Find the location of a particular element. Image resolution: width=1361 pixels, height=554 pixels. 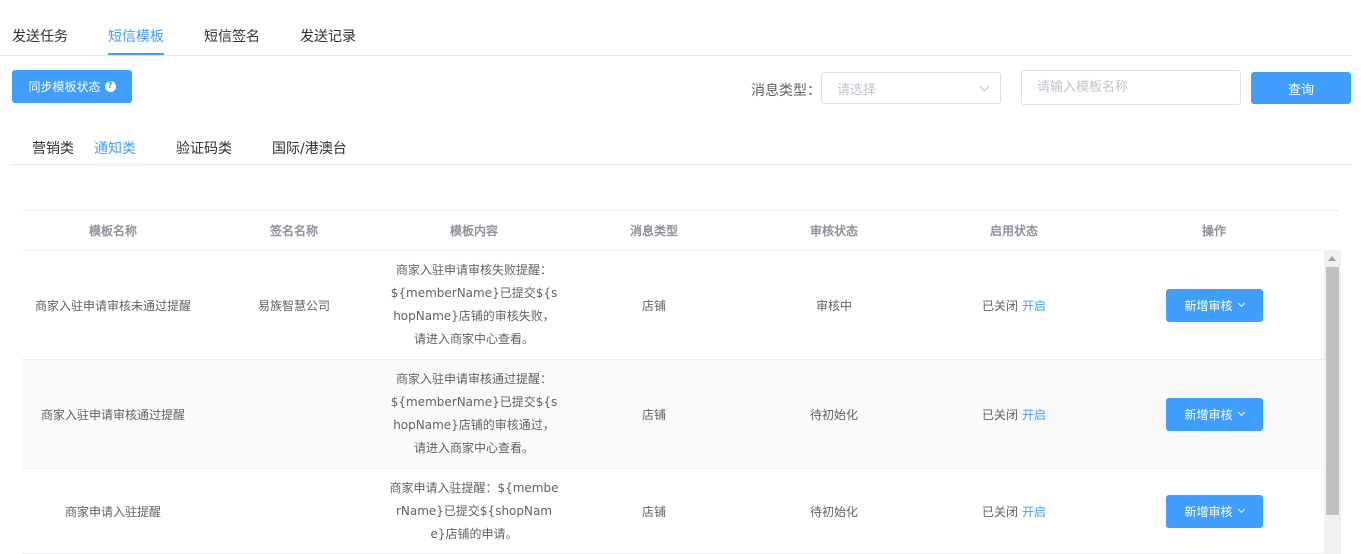

signature-name-cell: 易族智慧公司 is located at coordinates (293, 305).